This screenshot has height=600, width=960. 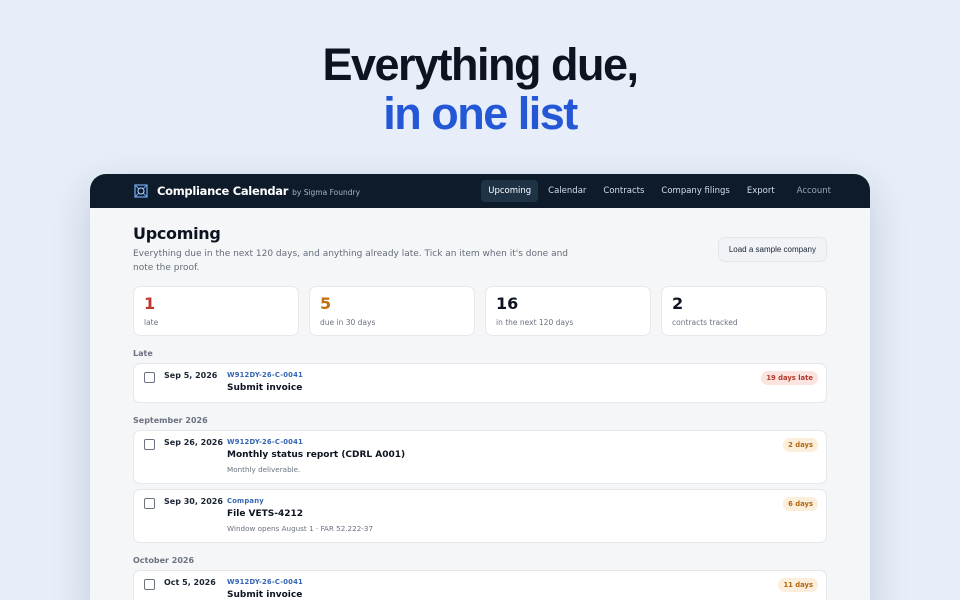 I want to click on hero-subheadline: in one list, so click(x=480, y=113).